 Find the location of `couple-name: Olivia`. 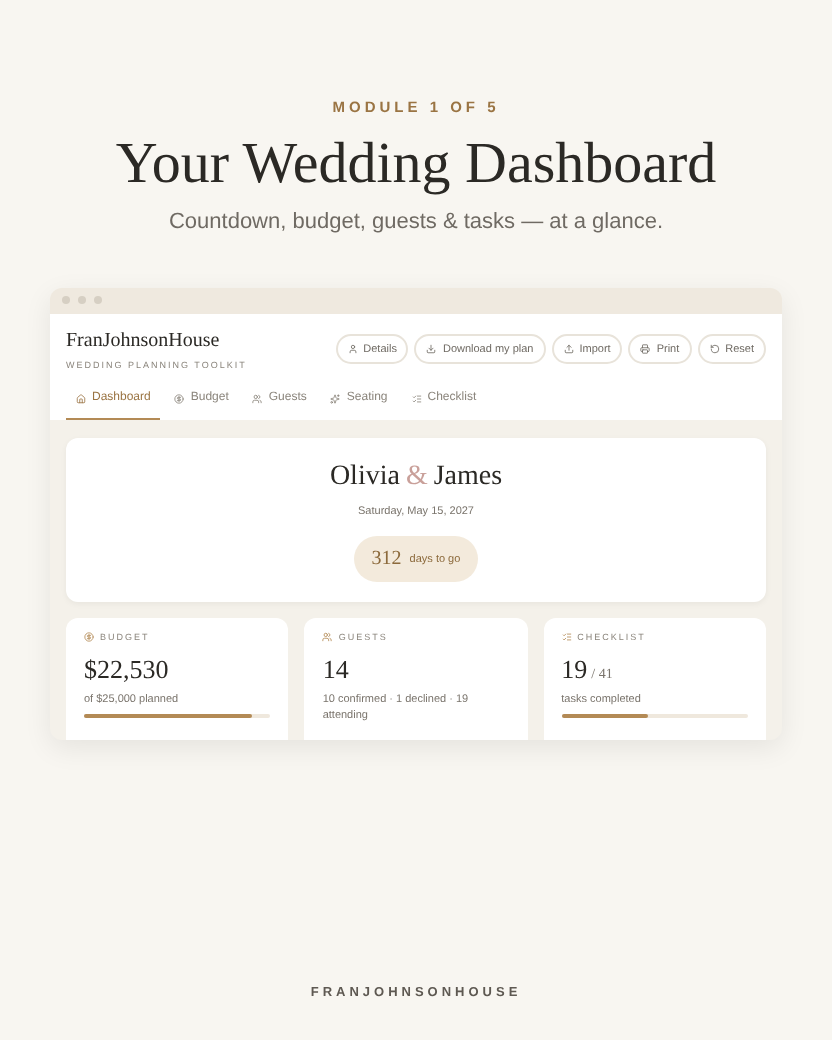

couple-name: Olivia is located at coordinates (364, 477).